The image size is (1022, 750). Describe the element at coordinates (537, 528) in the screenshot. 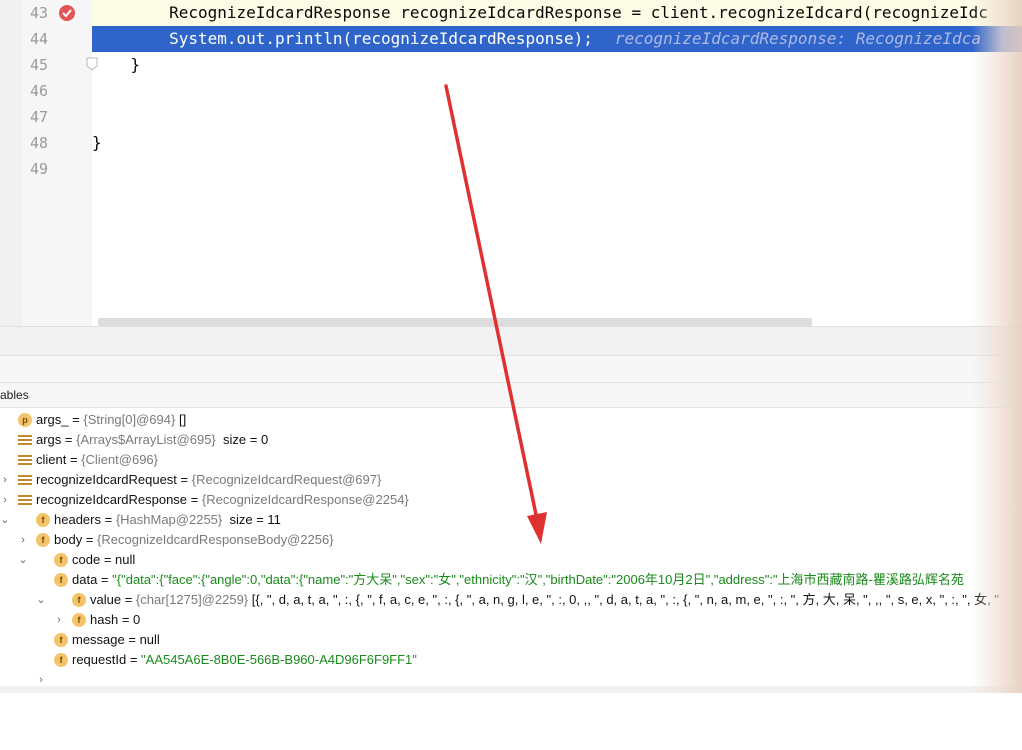

I see `annotation-arrow-head` at that location.